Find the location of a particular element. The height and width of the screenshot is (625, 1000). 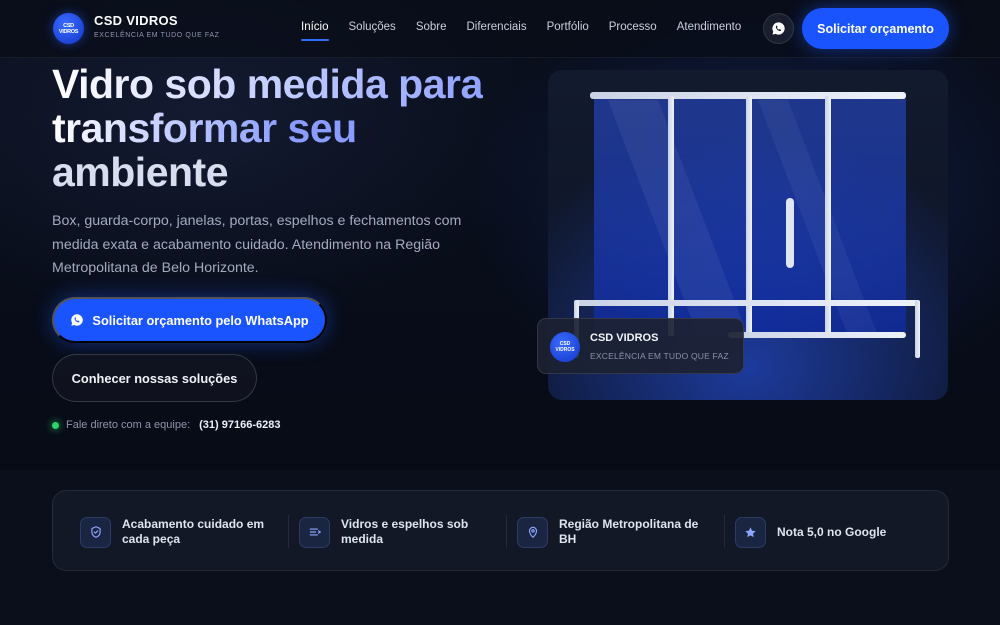

brand-chip-name: CSD VIDROS is located at coordinates (624, 338).